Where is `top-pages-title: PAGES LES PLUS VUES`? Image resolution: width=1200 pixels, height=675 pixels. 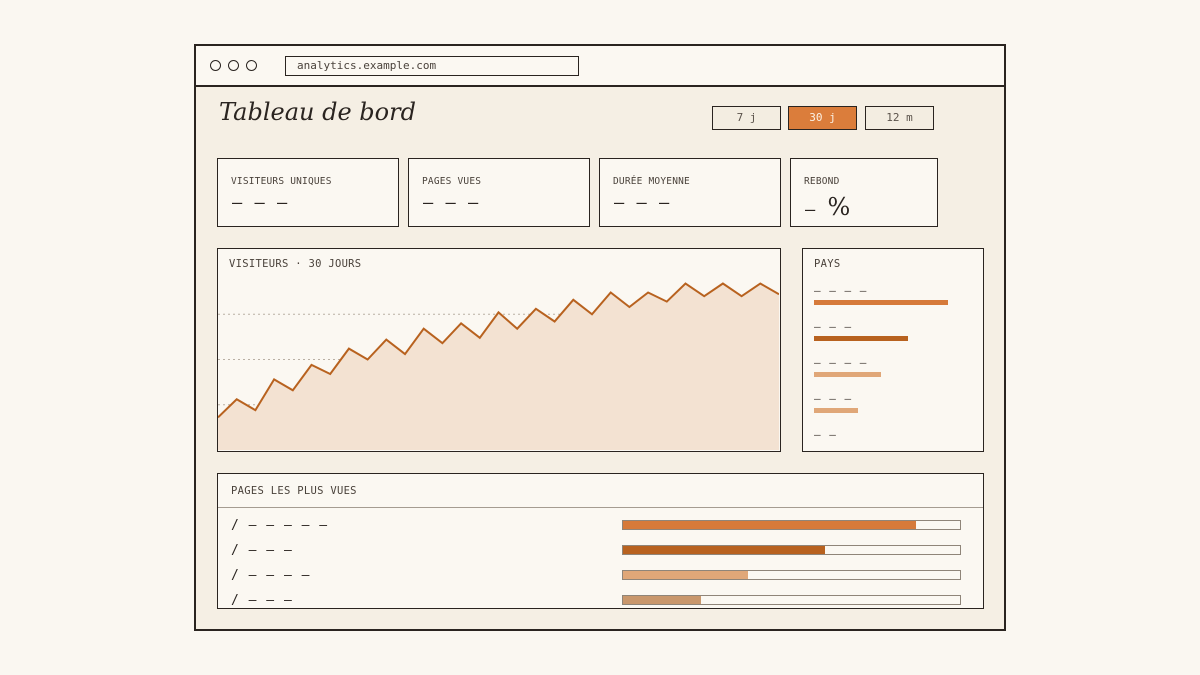
top-pages-title: PAGES LES PLUS VUES is located at coordinates (294, 491).